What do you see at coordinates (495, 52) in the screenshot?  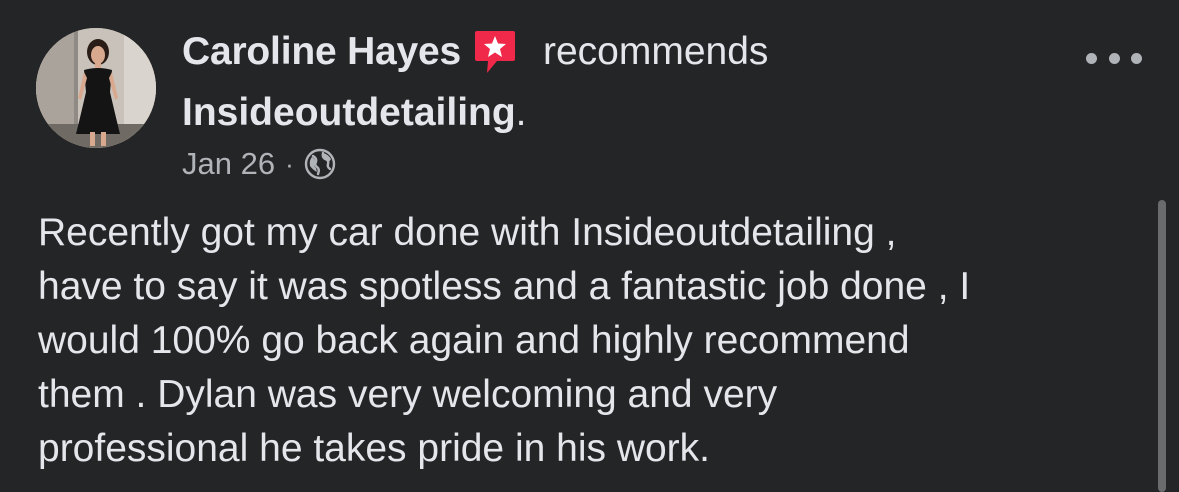 I see `recommendation-star-icon` at bounding box center [495, 52].